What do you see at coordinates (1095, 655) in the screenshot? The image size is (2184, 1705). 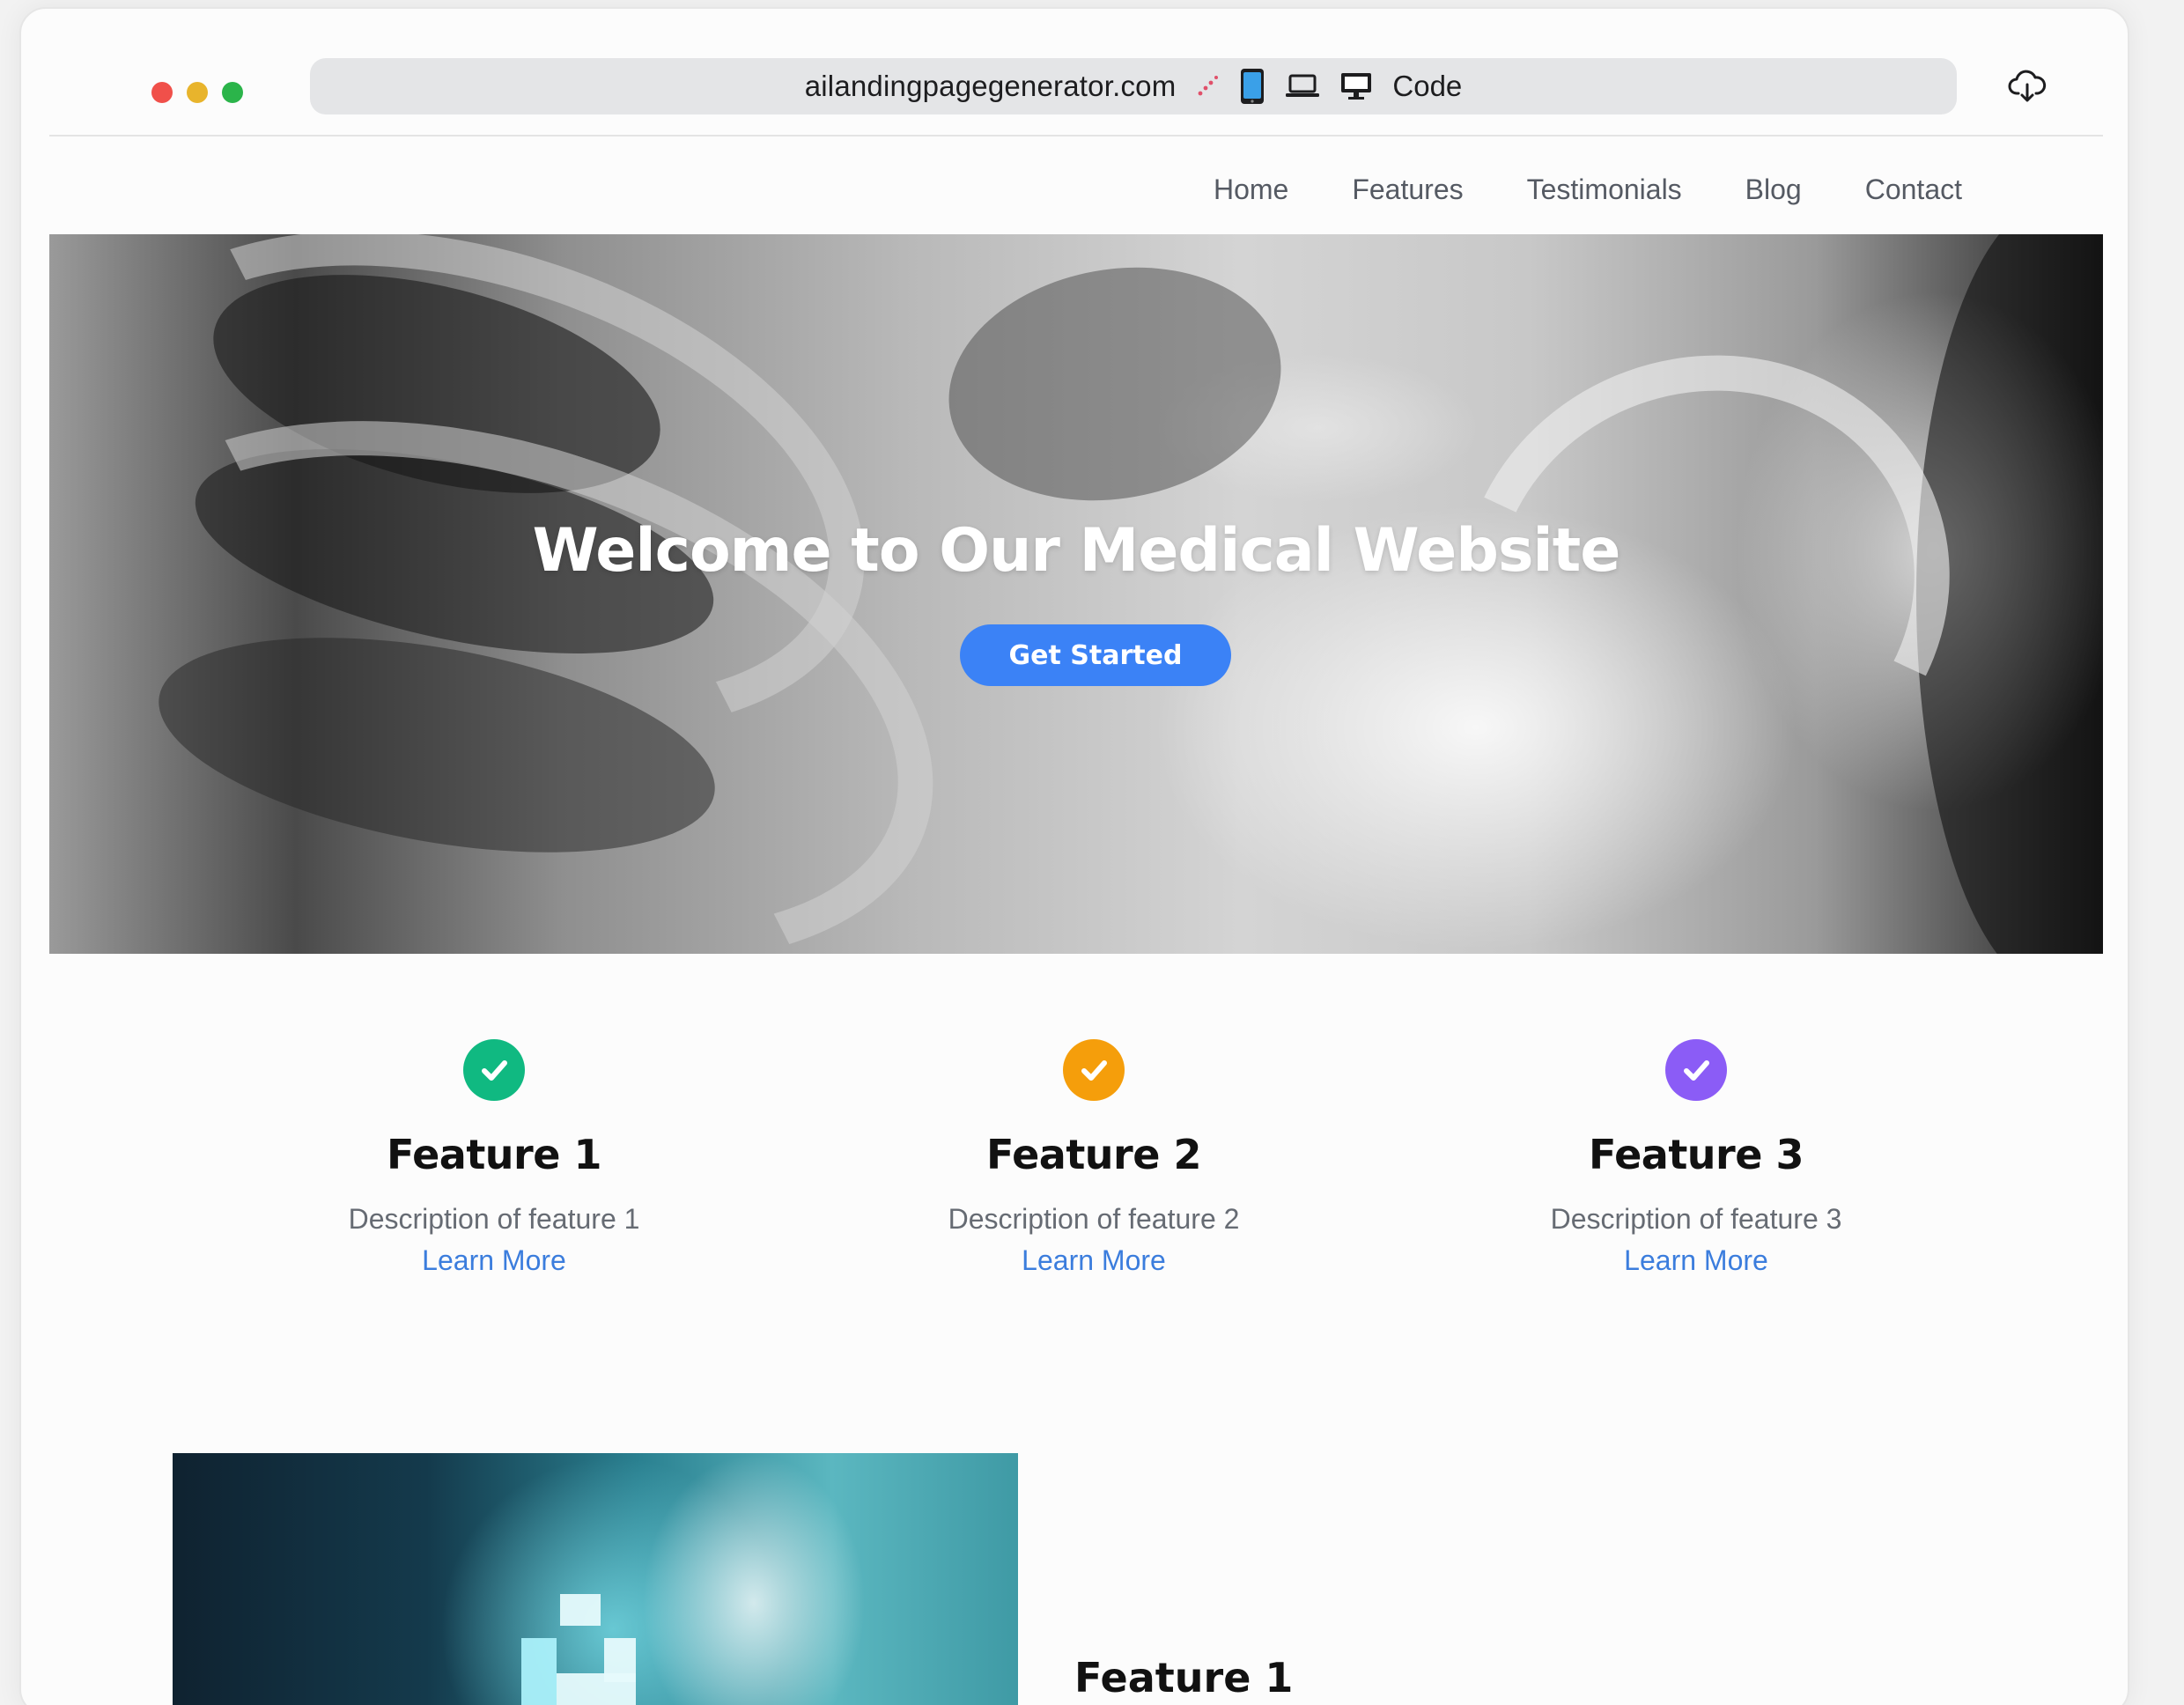 I see `get-started-button: Get Started` at bounding box center [1095, 655].